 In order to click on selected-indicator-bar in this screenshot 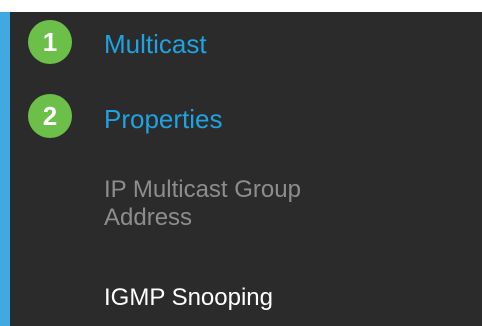, I will do `click(5, 169)`.